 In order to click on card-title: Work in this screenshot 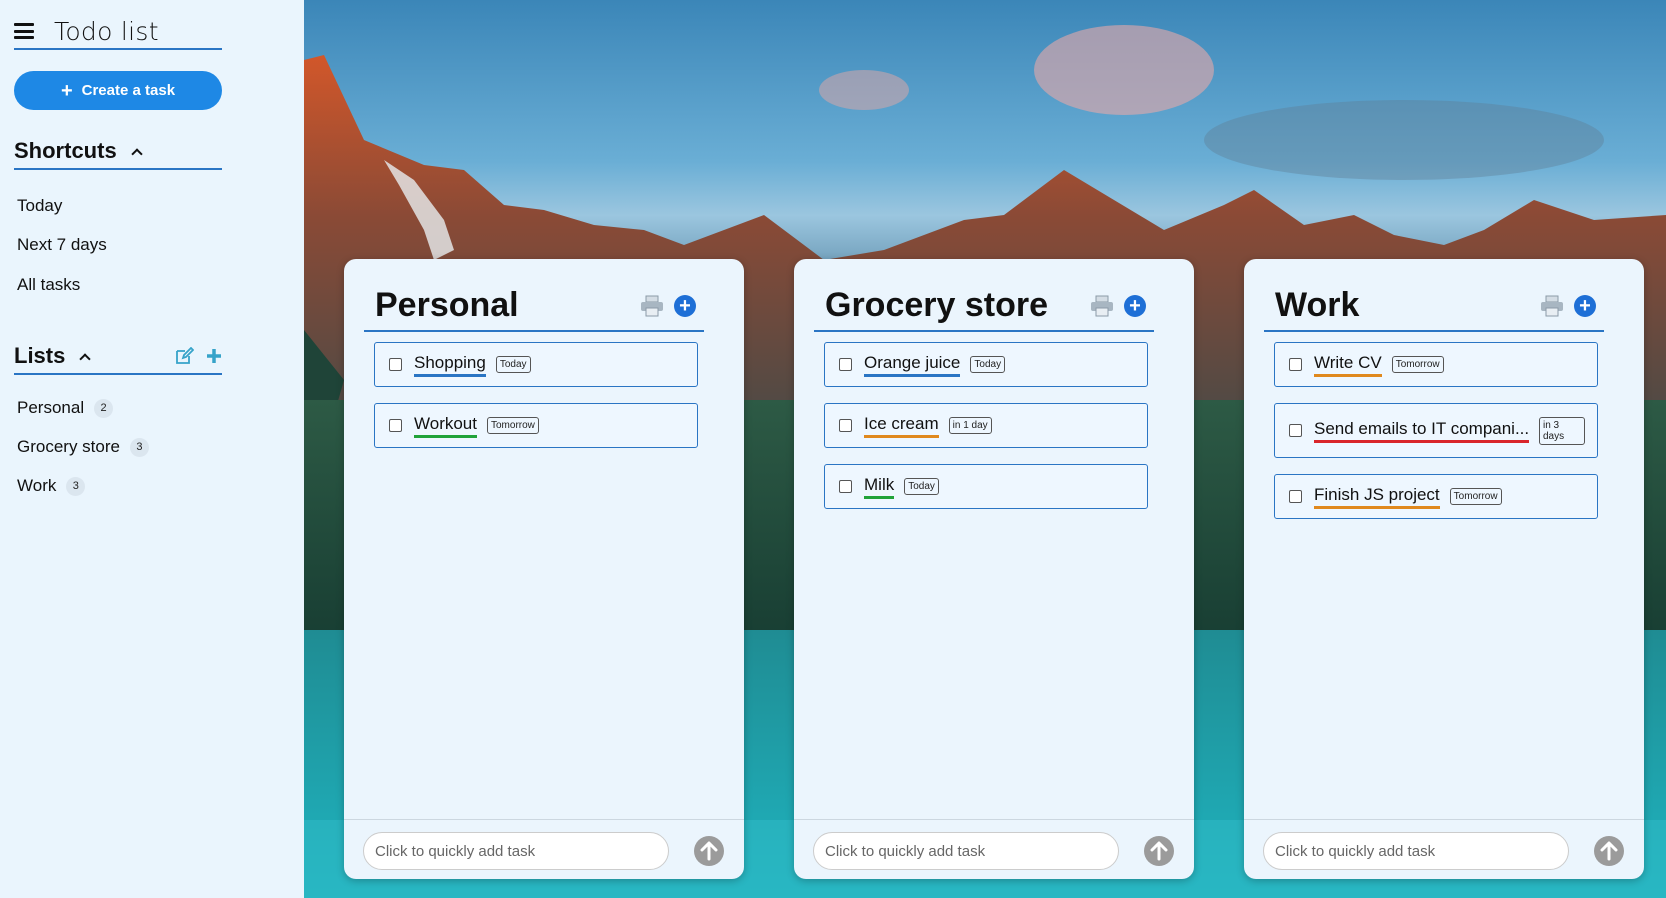, I will do `click(1317, 305)`.